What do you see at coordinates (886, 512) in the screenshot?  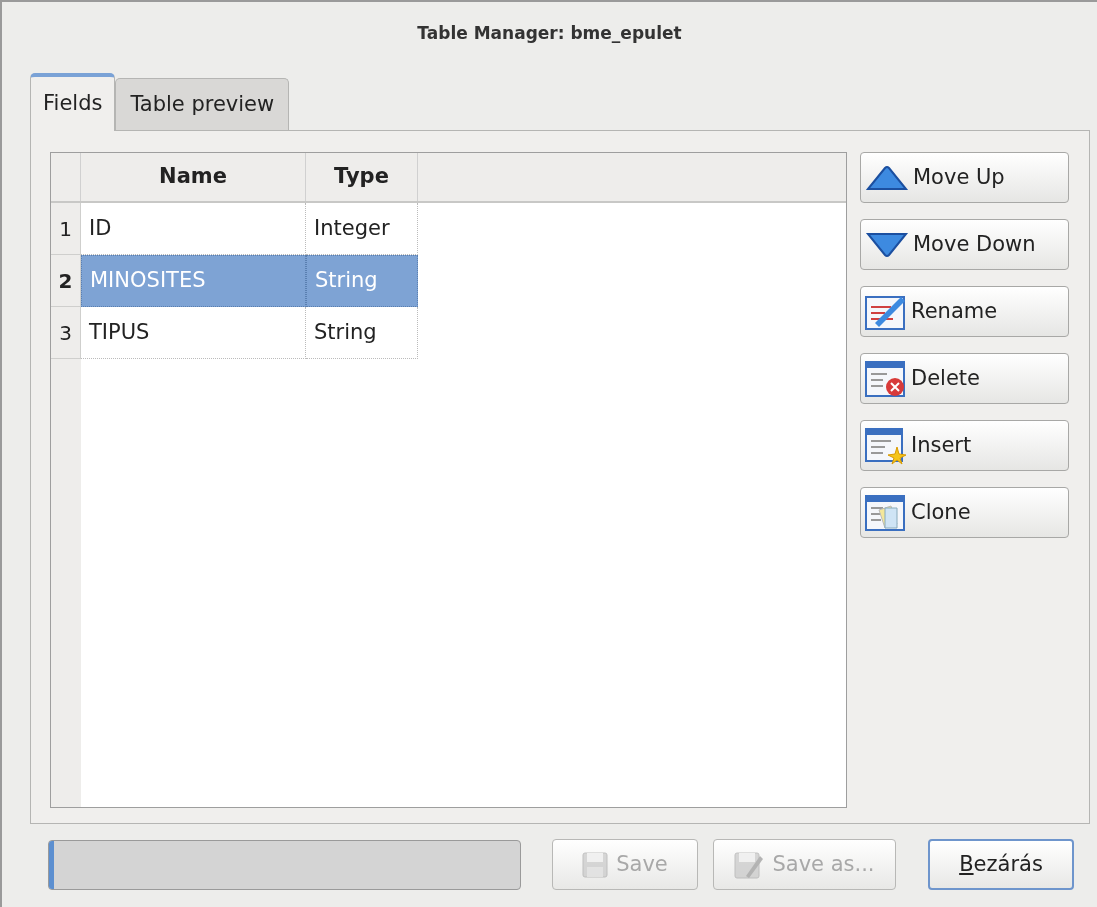 I see `table-copy-icon` at bounding box center [886, 512].